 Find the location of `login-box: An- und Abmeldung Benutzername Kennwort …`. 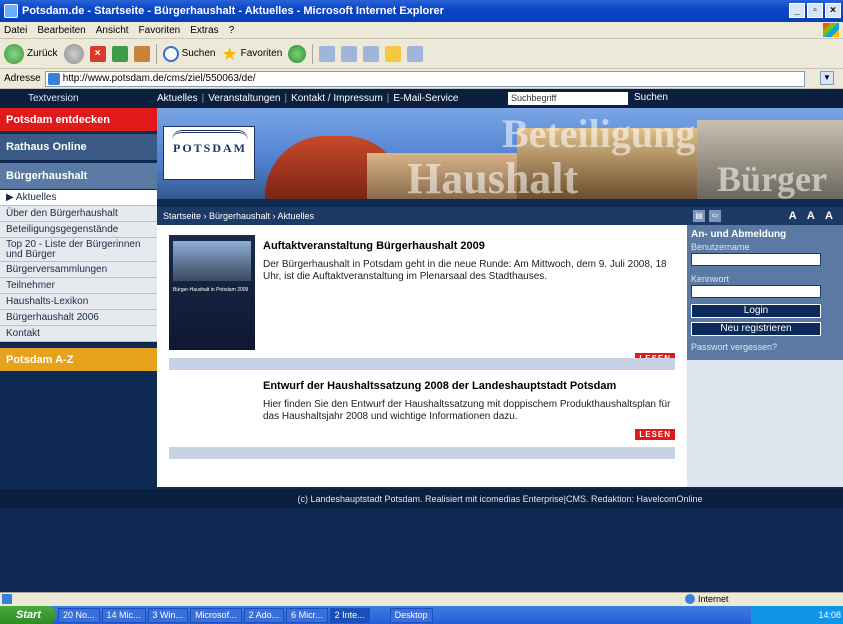

login-box: An- und Abmeldung Benutzername Kennwort … is located at coordinates (765, 292).